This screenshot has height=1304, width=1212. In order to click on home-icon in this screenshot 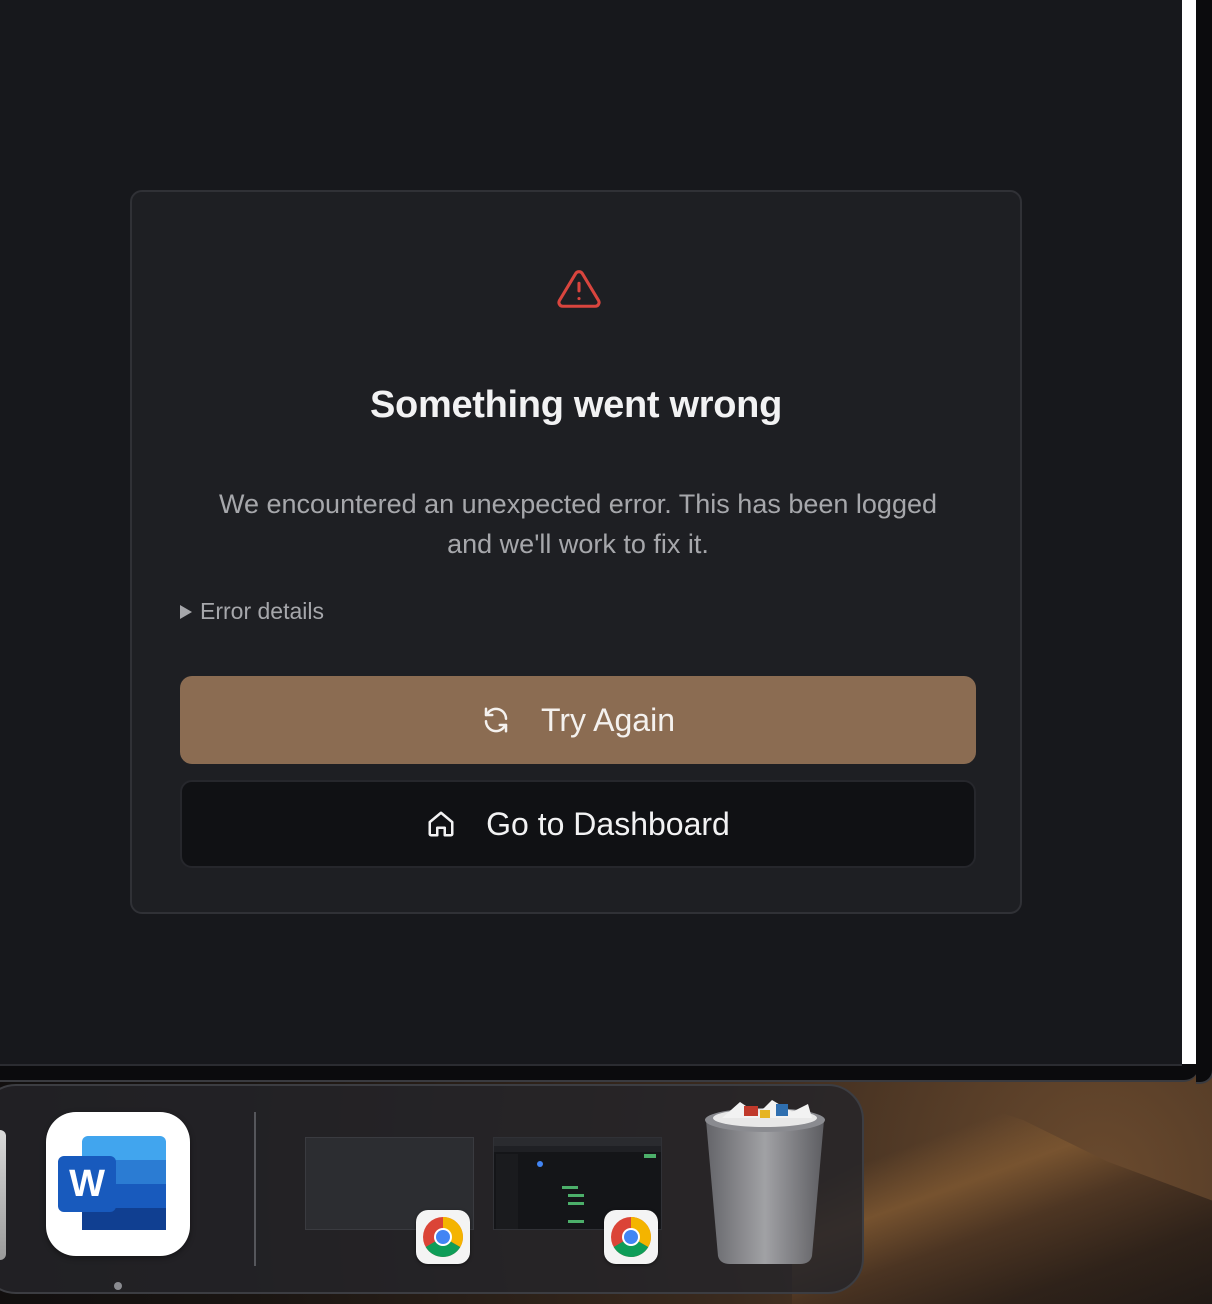, I will do `click(441, 824)`.